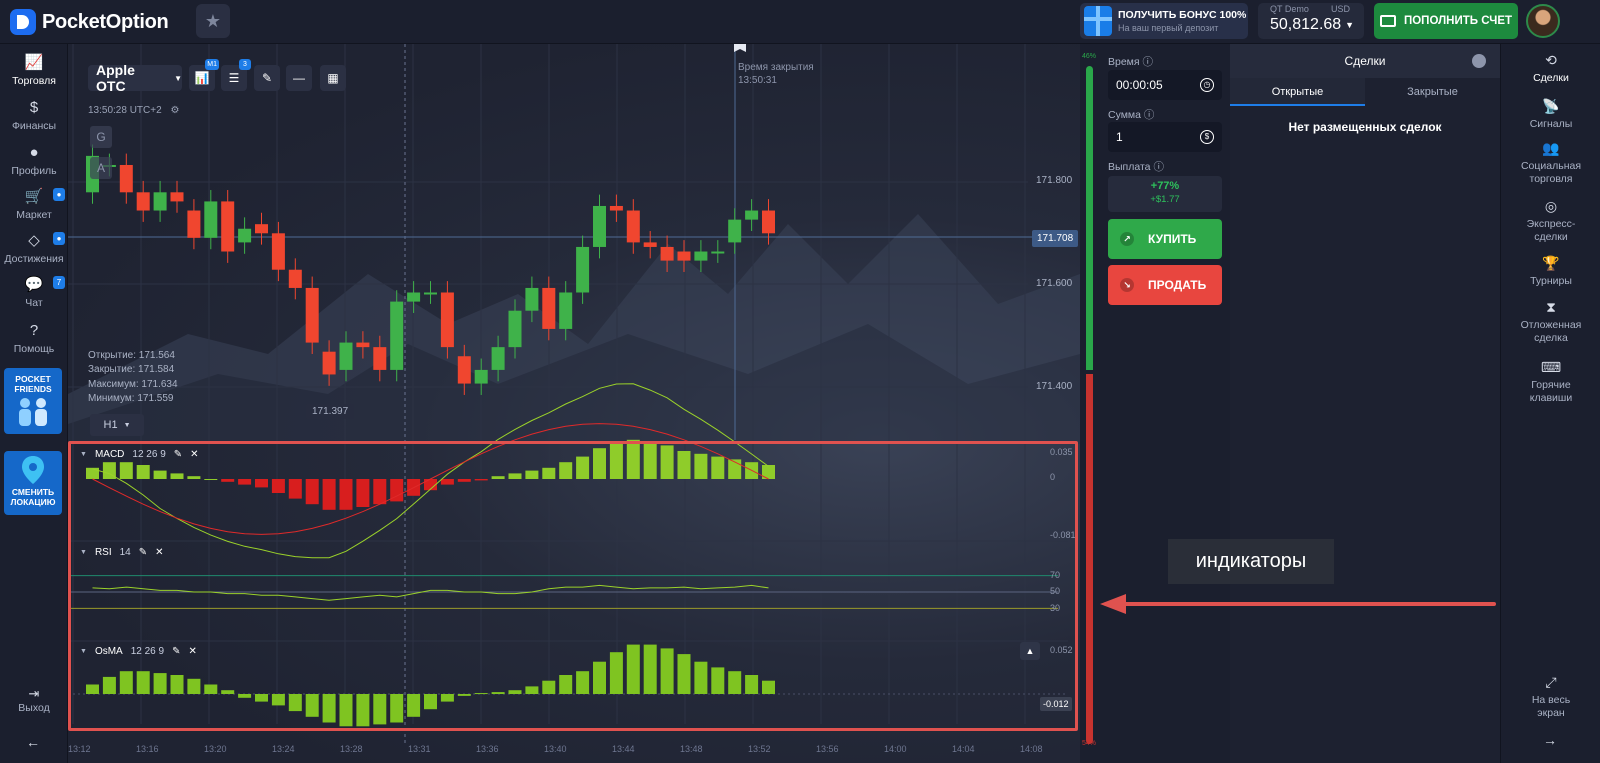 The height and width of the screenshot is (763, 1600). Describe the element at coordinates (33, 742) in the screenshot. I see `arrow-left-icon: ←` at that location.